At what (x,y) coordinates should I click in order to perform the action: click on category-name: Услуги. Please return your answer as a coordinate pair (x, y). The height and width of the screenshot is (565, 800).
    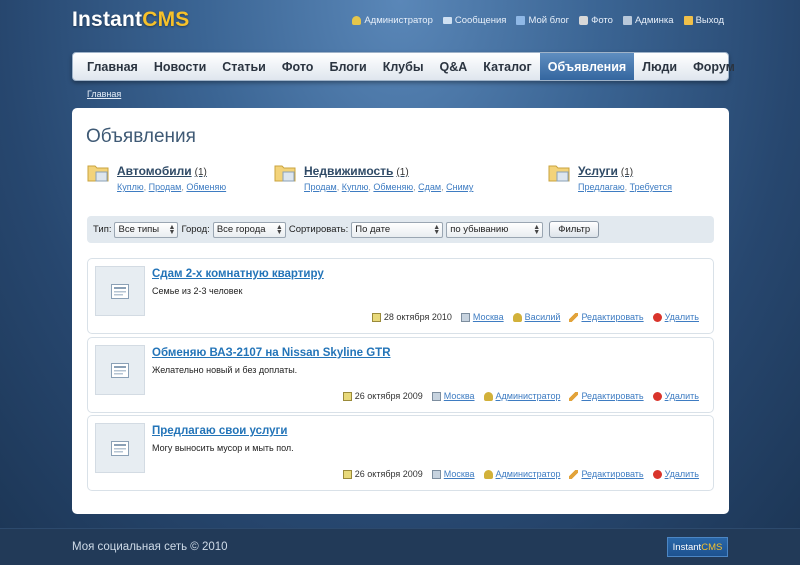
    Looking at the image, I should click on (598, 171).